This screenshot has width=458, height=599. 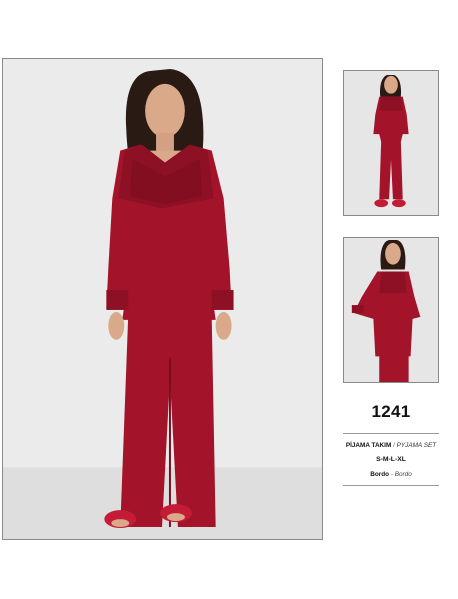 I want to click on divider-top, so click(x=391, y=433).